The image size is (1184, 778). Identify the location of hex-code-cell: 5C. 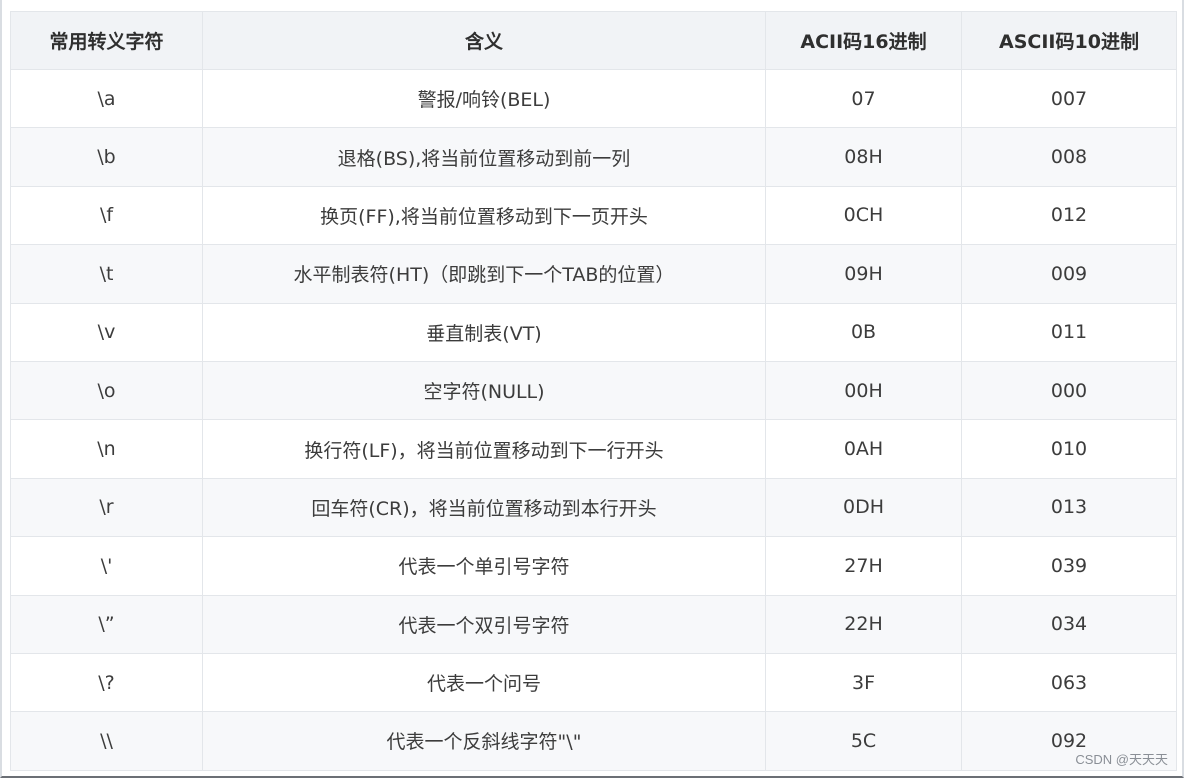
(863, 741).